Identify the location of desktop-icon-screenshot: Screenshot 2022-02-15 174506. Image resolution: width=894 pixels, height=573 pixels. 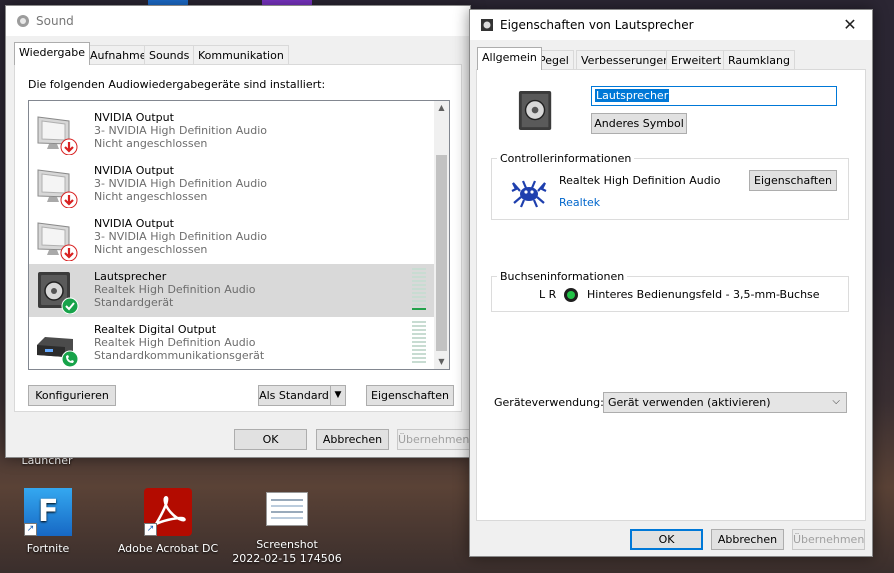
(287, 529).